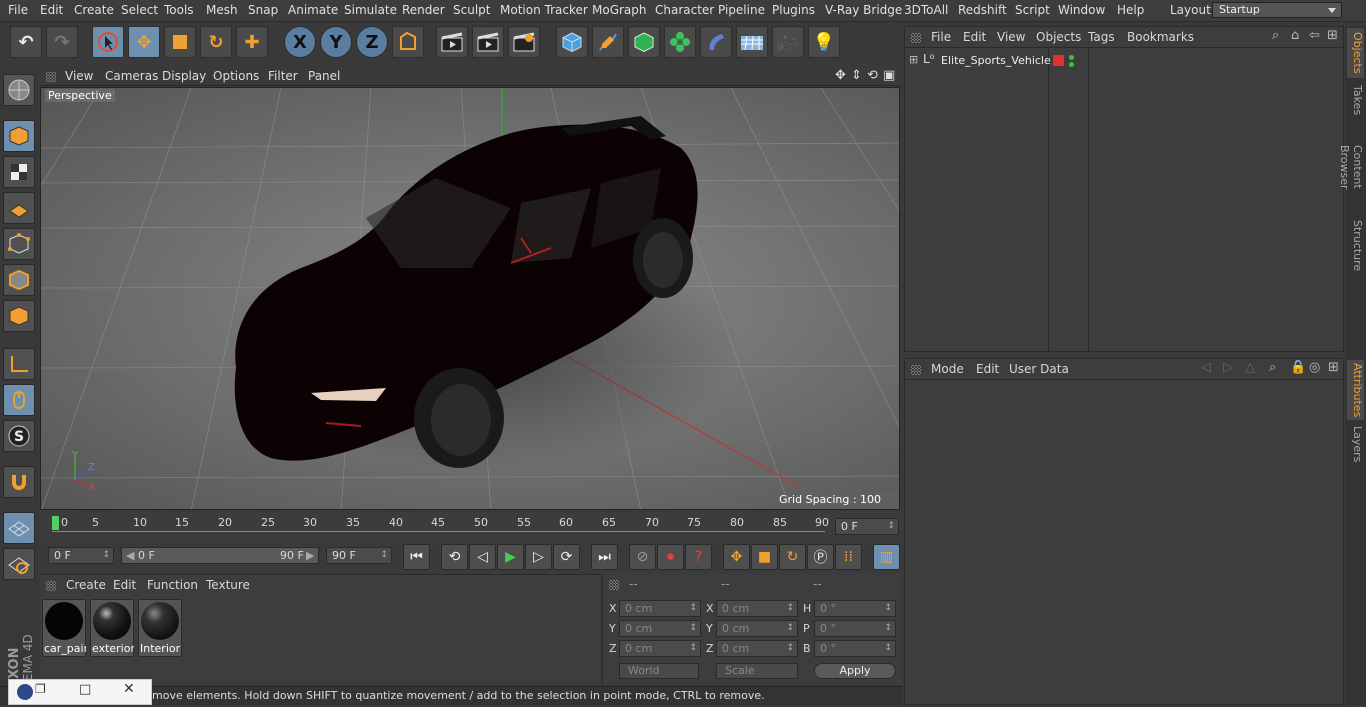  What do you see at coordinates (974, 37) in the screenshot?
I see `object-menu-edit: Edit` at bounding box center [974, 37].